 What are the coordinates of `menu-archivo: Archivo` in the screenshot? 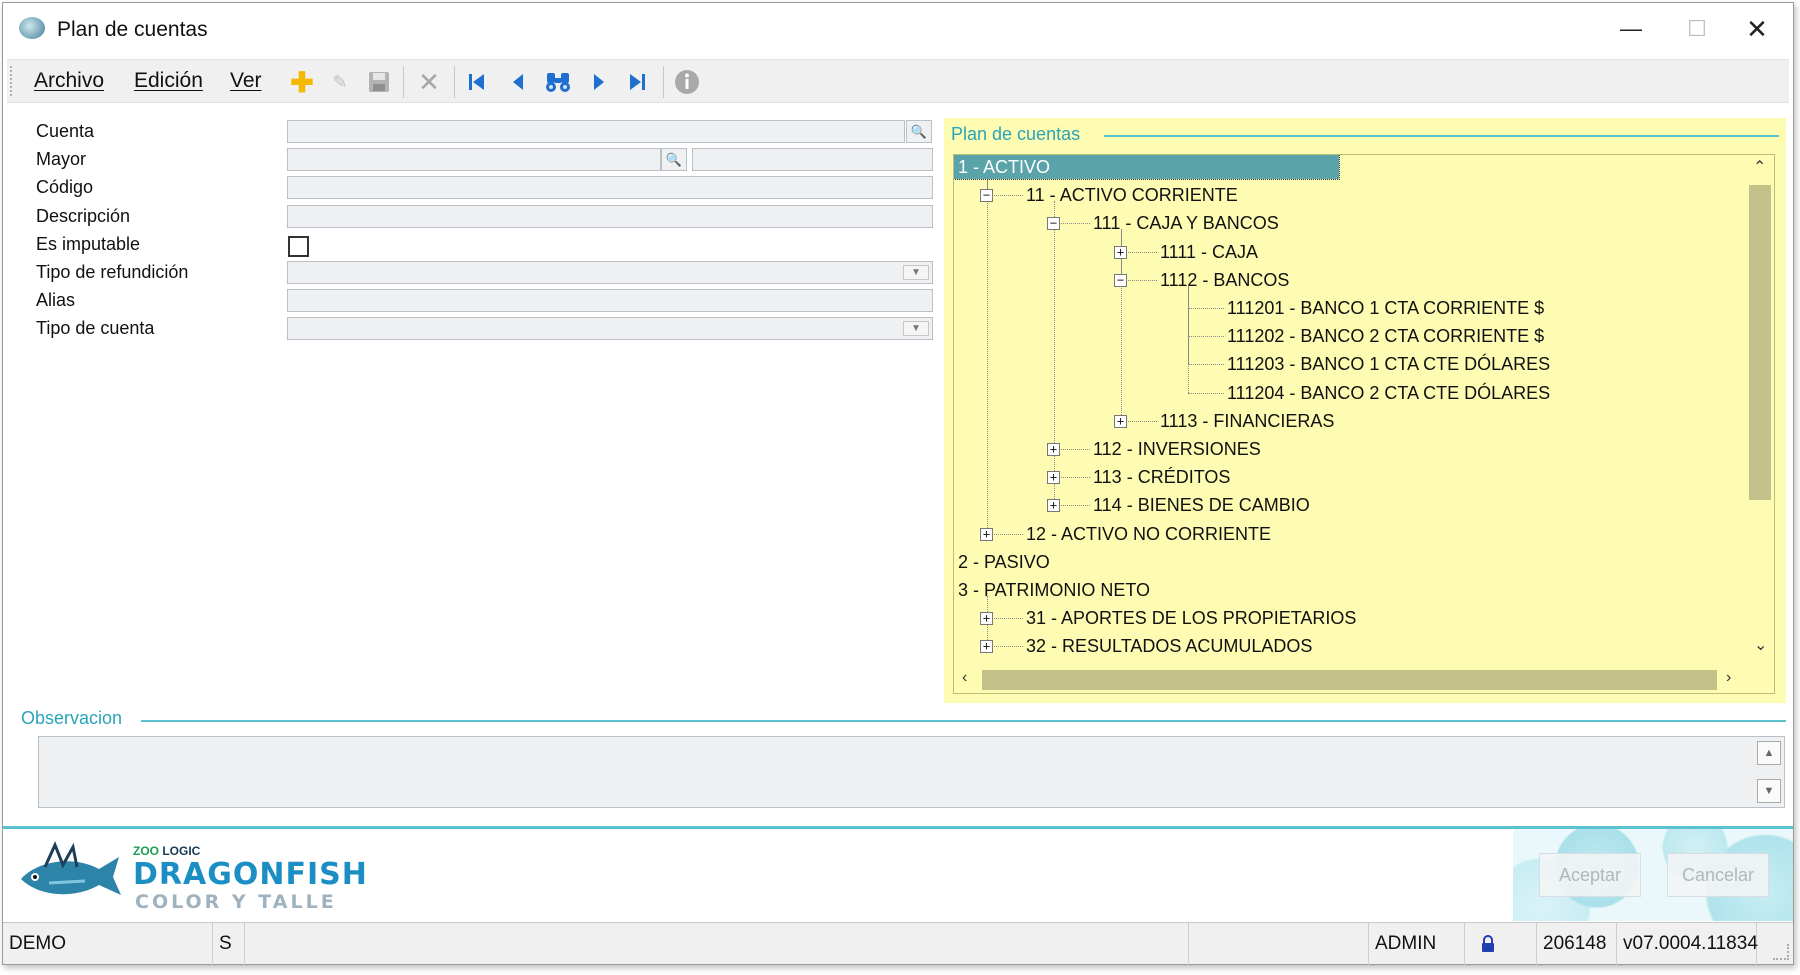 It's located at (69, 81).